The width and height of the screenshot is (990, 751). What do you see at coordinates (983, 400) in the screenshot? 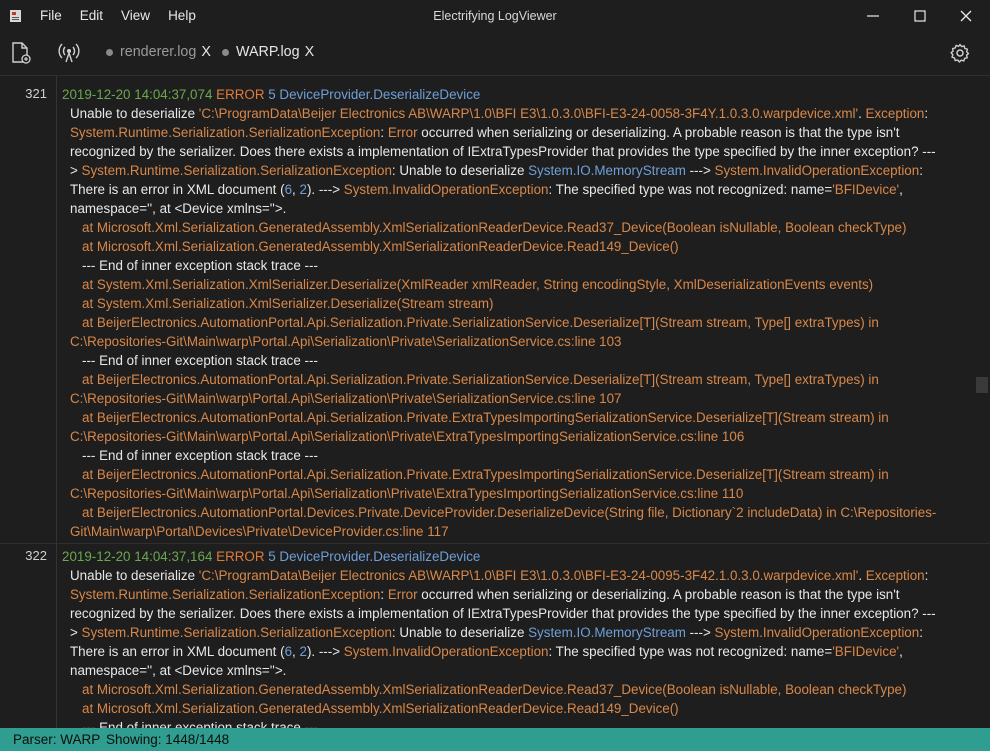
I see `scrollbar` at bounding box center [983, 400].